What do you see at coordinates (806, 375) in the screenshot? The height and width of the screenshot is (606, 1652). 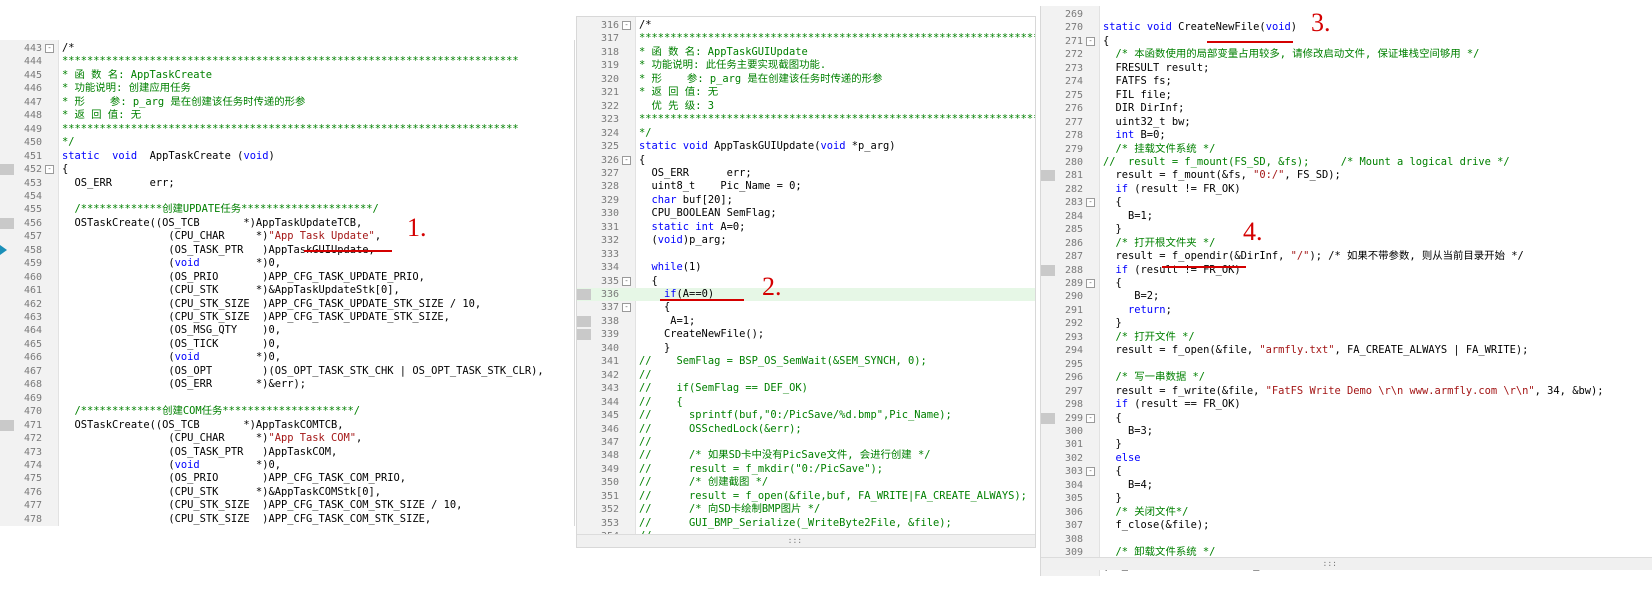 I see `code-line: 342 //` at bounding box center [806, 375].